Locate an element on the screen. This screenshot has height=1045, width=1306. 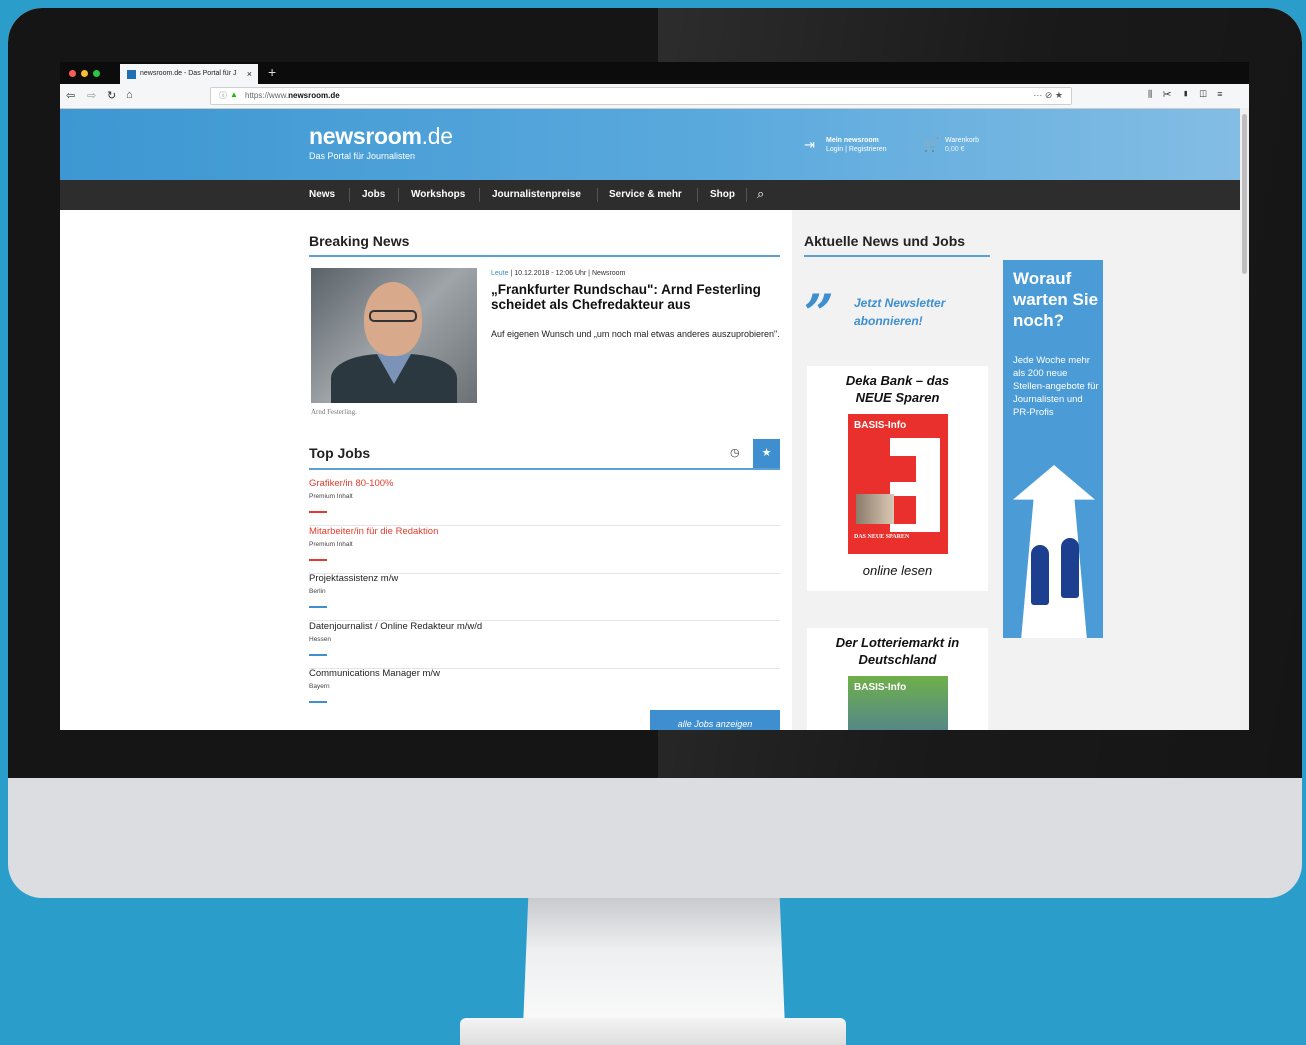
page-actions-icon: ··· ⊘ ★ is located at coordinates (1048, 95).